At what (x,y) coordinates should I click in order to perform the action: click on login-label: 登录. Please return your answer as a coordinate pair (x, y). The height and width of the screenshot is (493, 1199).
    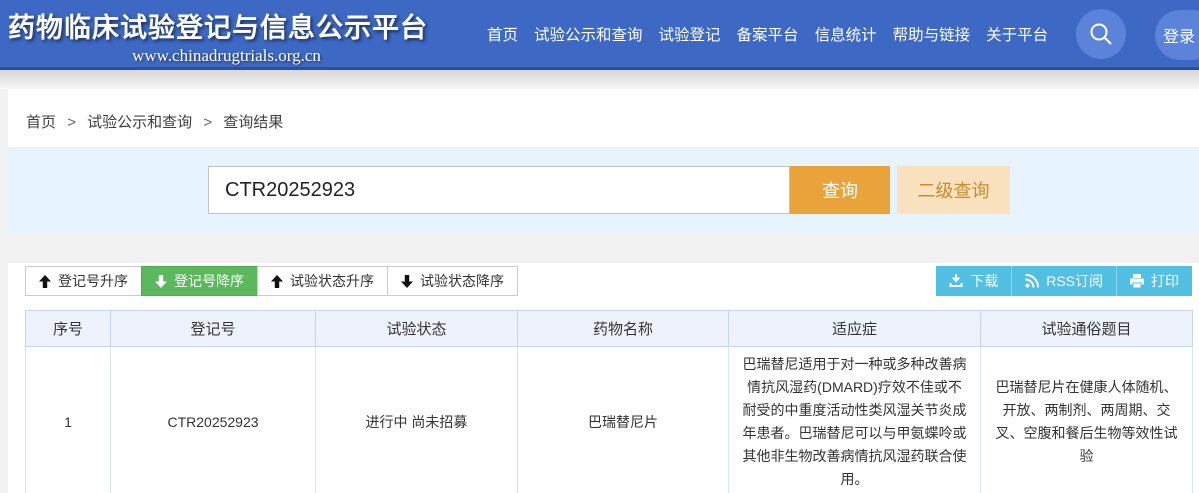
    Looking at the image, I should click on (1179, 37).